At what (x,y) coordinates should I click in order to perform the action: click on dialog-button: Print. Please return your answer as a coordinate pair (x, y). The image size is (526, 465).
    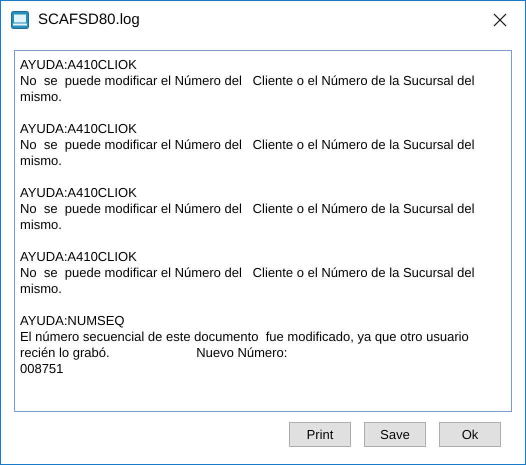
    Looking at the image, I should click on (320, 434).